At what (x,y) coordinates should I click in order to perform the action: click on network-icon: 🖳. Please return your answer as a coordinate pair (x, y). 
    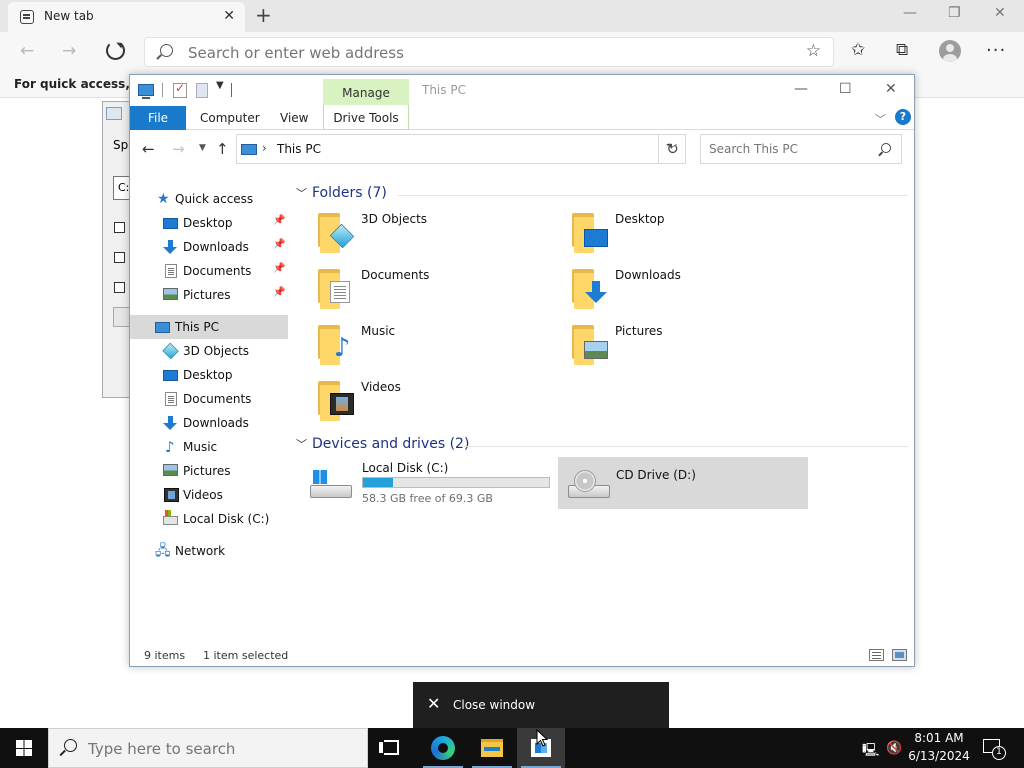
    Looking at the image, I should click on (870, 752).